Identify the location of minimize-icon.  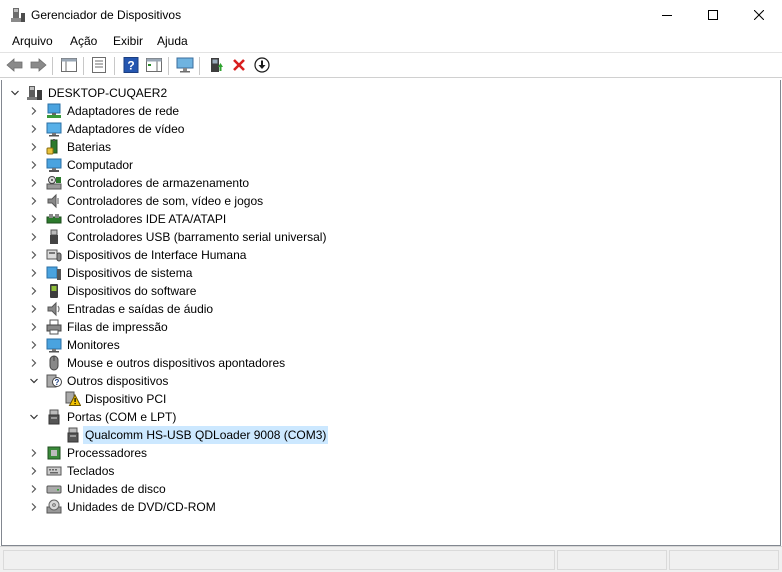
(667, 15).